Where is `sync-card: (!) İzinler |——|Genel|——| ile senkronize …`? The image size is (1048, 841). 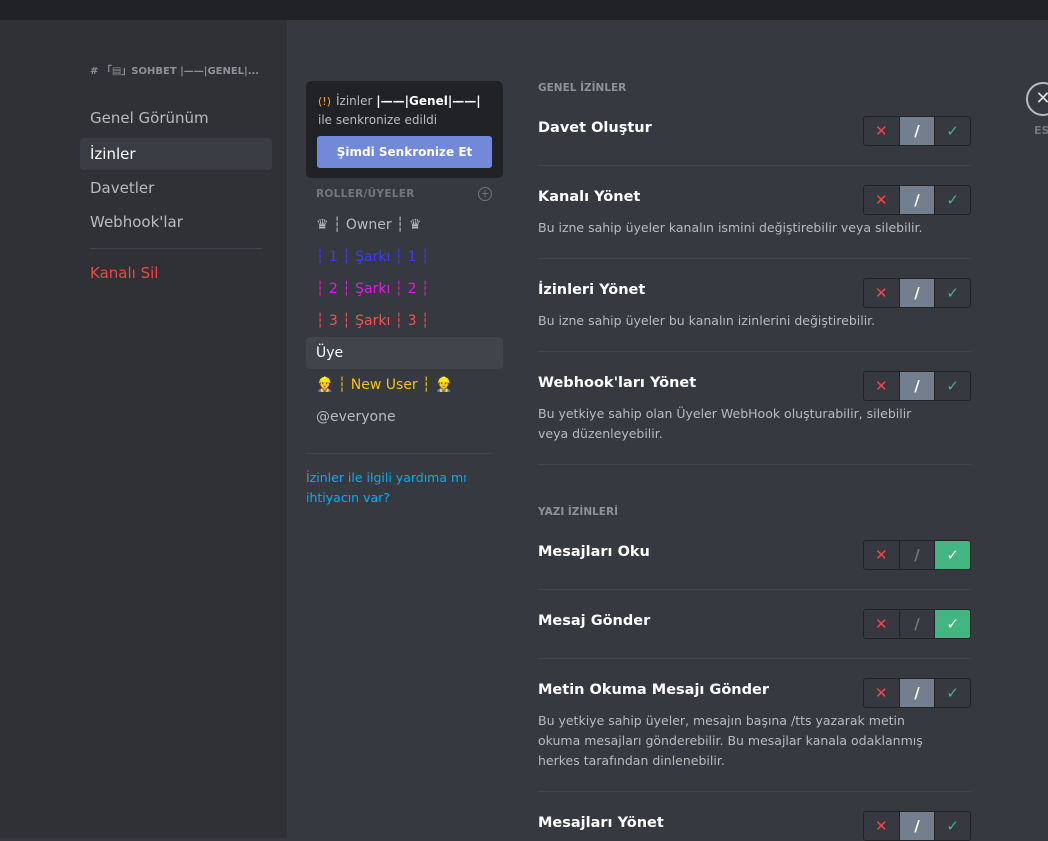
sync-card: (!) İzinler |——|Genel|——| ile senkronize … is located at coordinates (404, 129).